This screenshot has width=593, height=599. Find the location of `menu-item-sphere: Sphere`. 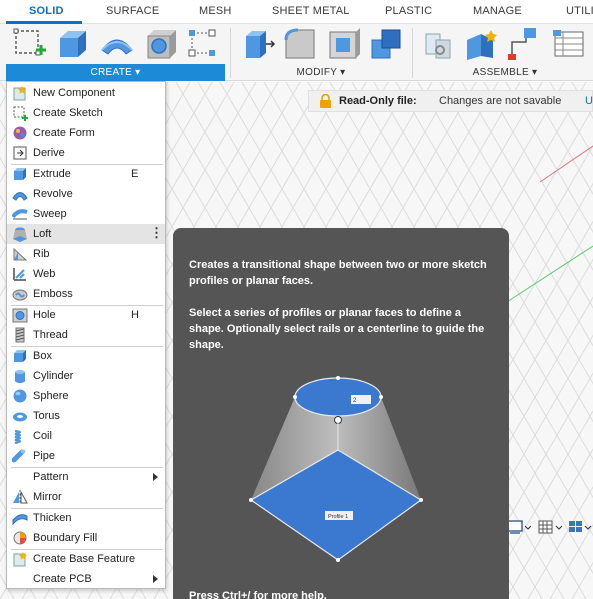

menu-item-sphere: Sphere is located at coordinates (86, 396).